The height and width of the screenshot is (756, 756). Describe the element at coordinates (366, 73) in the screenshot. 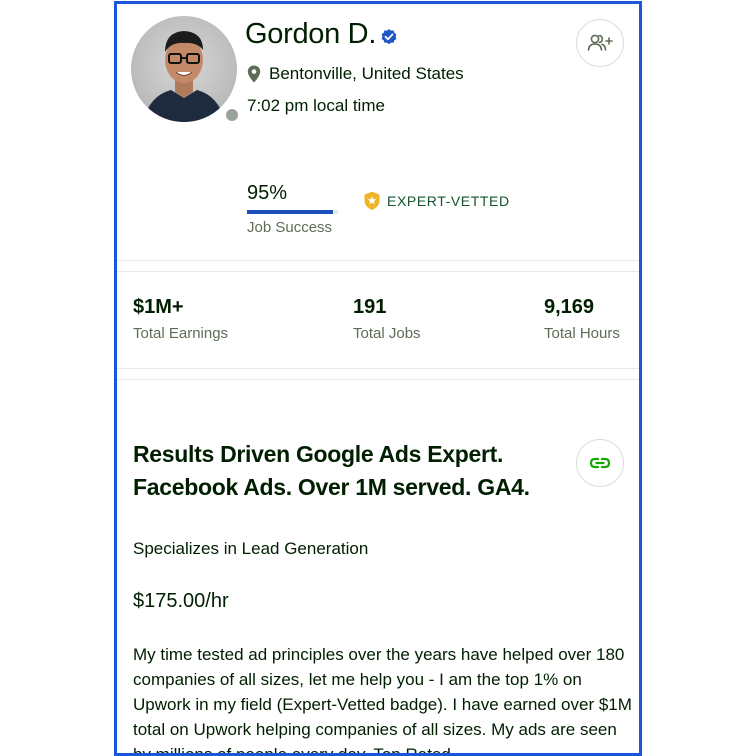

I see `location-text: Bentonville, United States` at that location.